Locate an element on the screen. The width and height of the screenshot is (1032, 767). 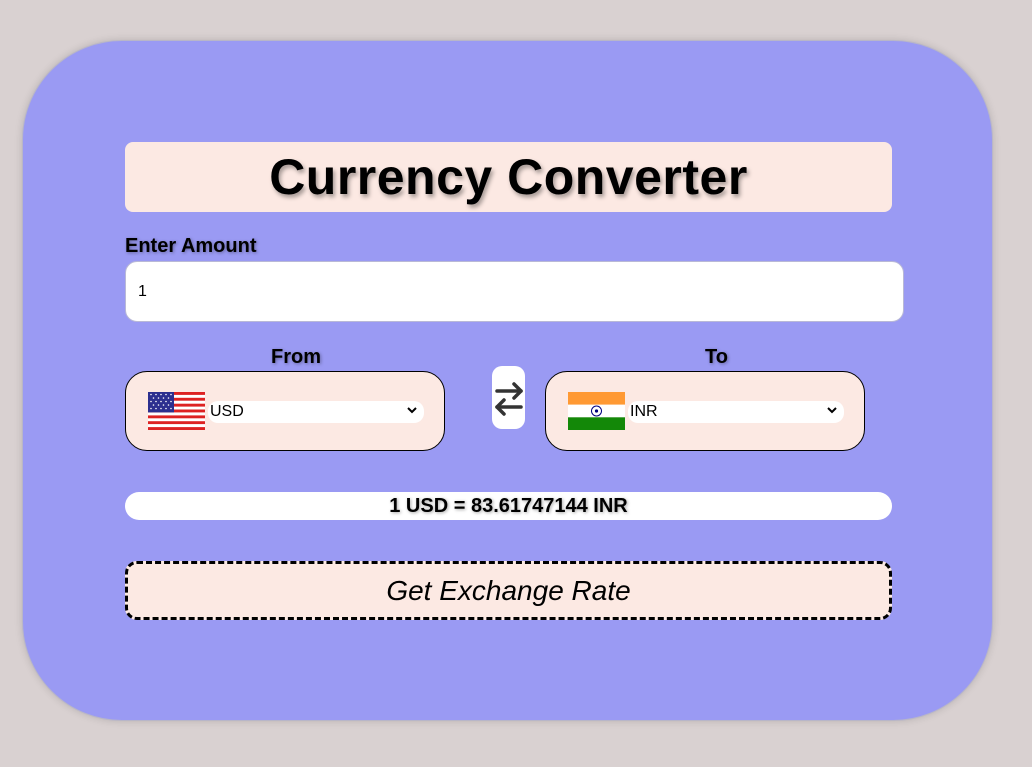
swap-button is located at coordinates (508, 397).